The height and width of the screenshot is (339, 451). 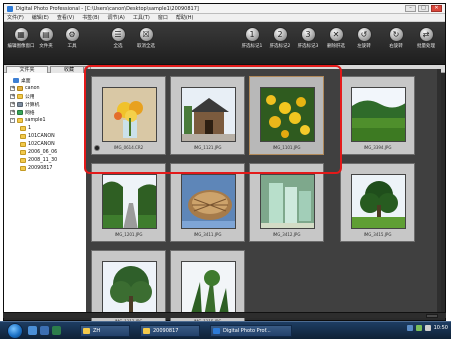 I want to click on photo-tree-sky, so click(x=129, y=288).